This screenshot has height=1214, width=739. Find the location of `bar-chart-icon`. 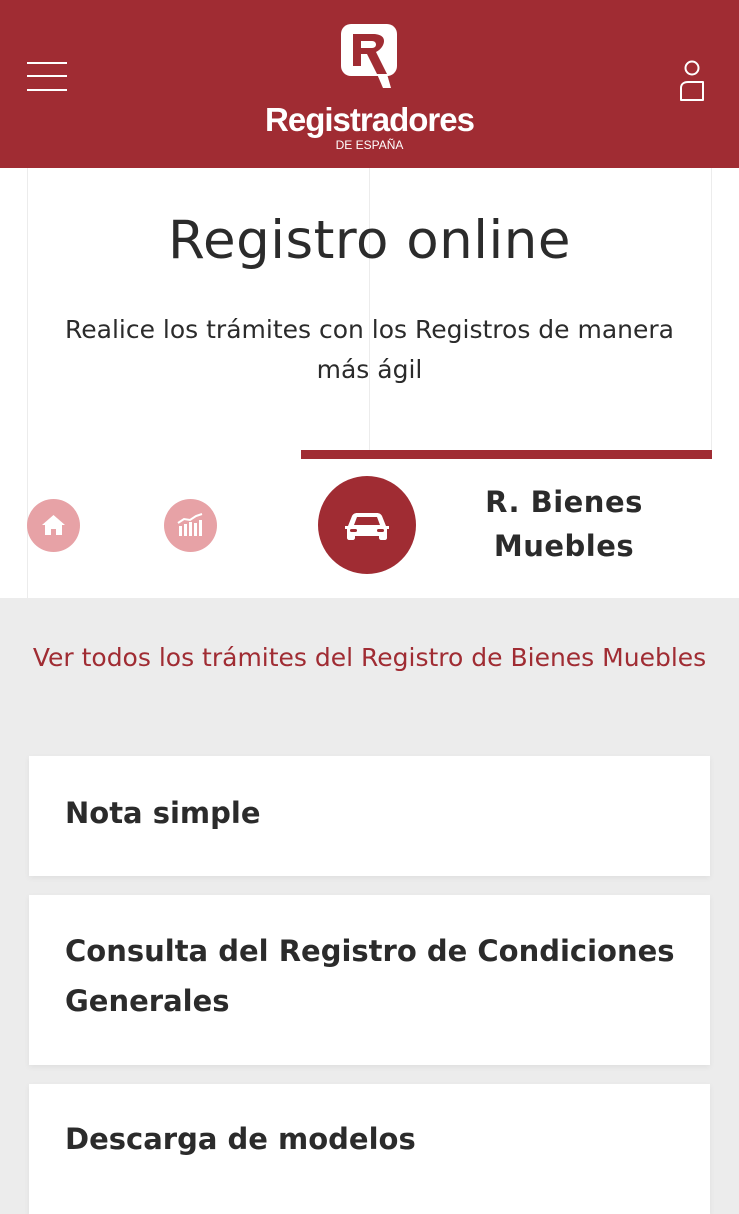

bar-chart-icon is located at coordinates (190, 525).